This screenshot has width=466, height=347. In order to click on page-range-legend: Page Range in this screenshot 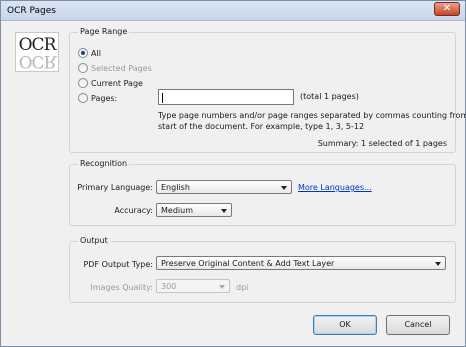, I will do `click(104, 31)`.